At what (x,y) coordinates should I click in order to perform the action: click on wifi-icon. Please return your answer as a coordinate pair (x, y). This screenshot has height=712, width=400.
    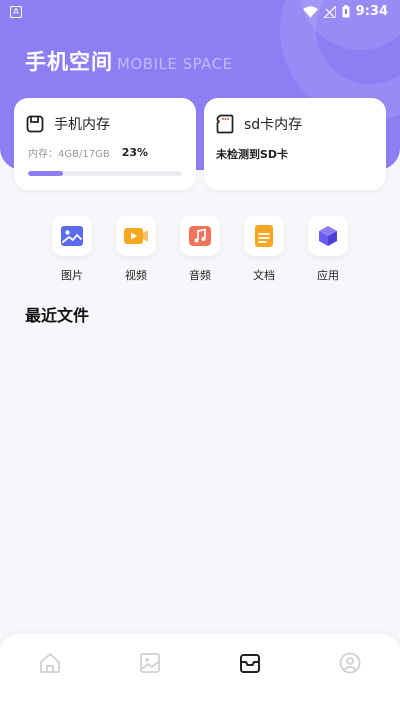
    Looking at the image, I should click on (310, 11).